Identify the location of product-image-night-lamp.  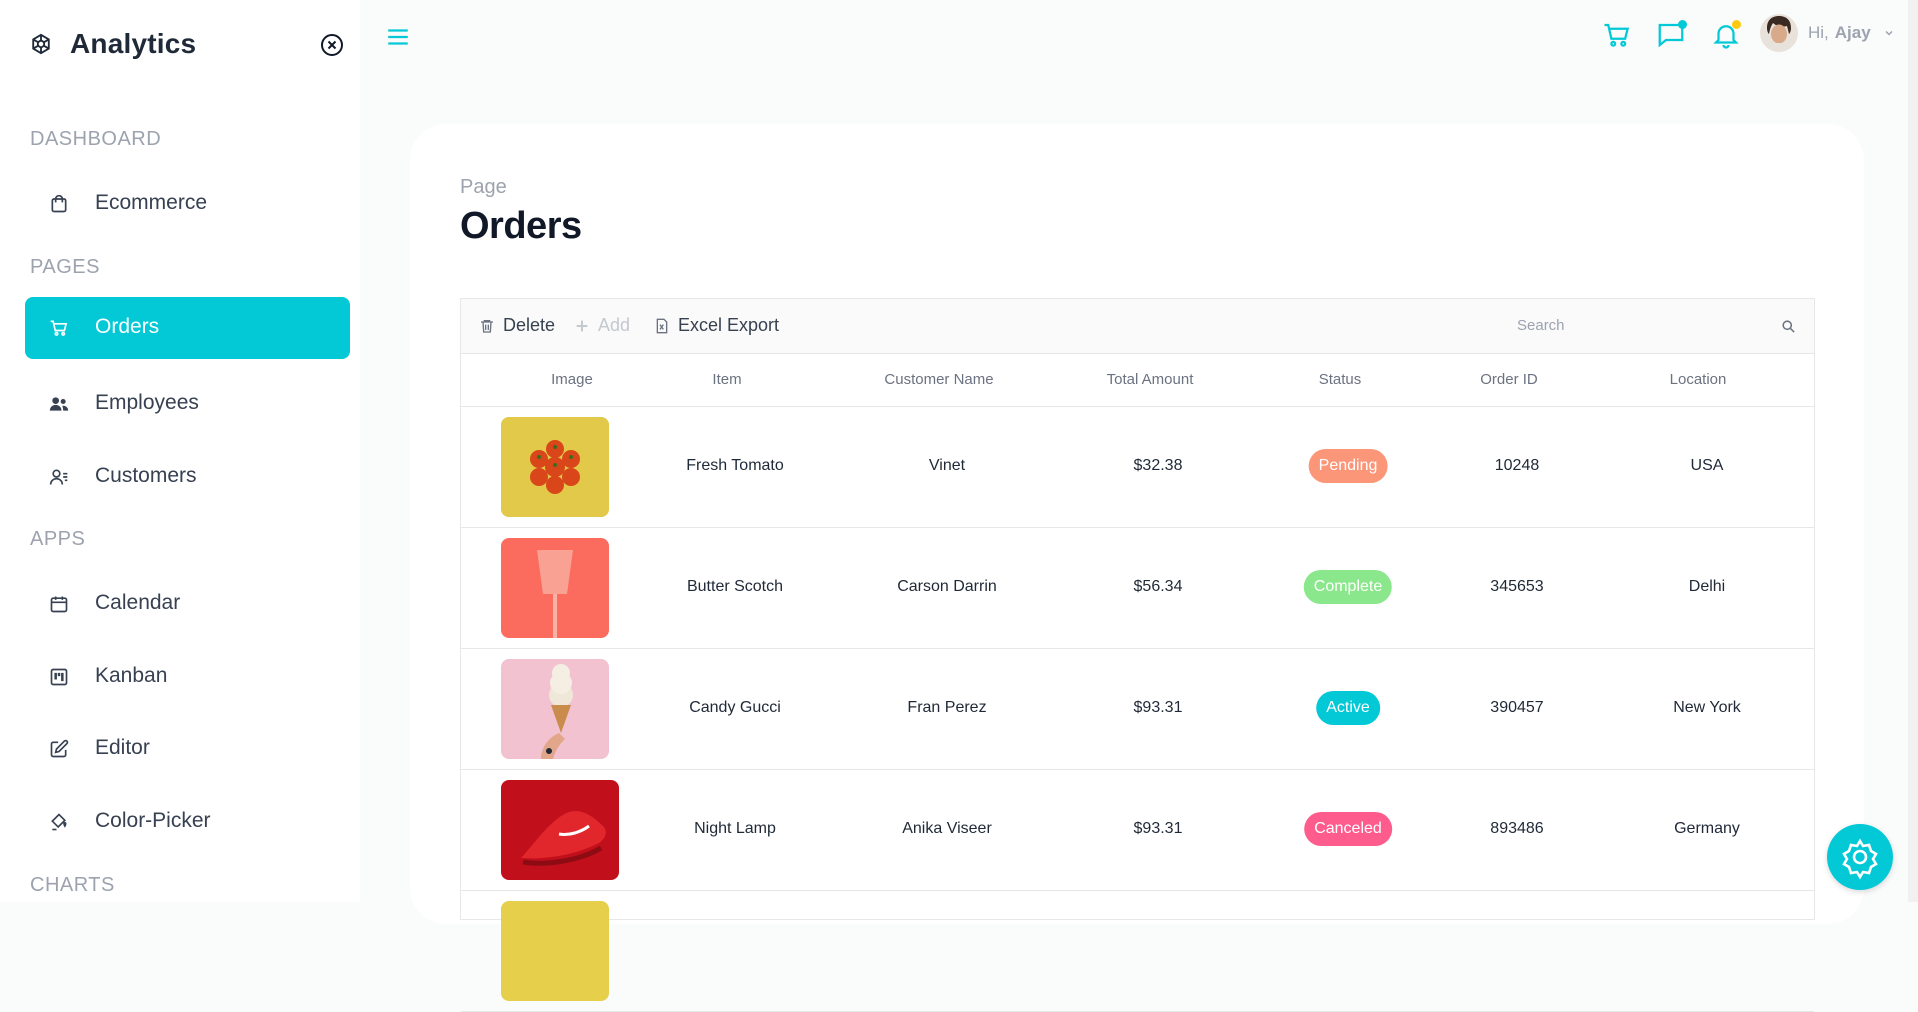
(560, 830).